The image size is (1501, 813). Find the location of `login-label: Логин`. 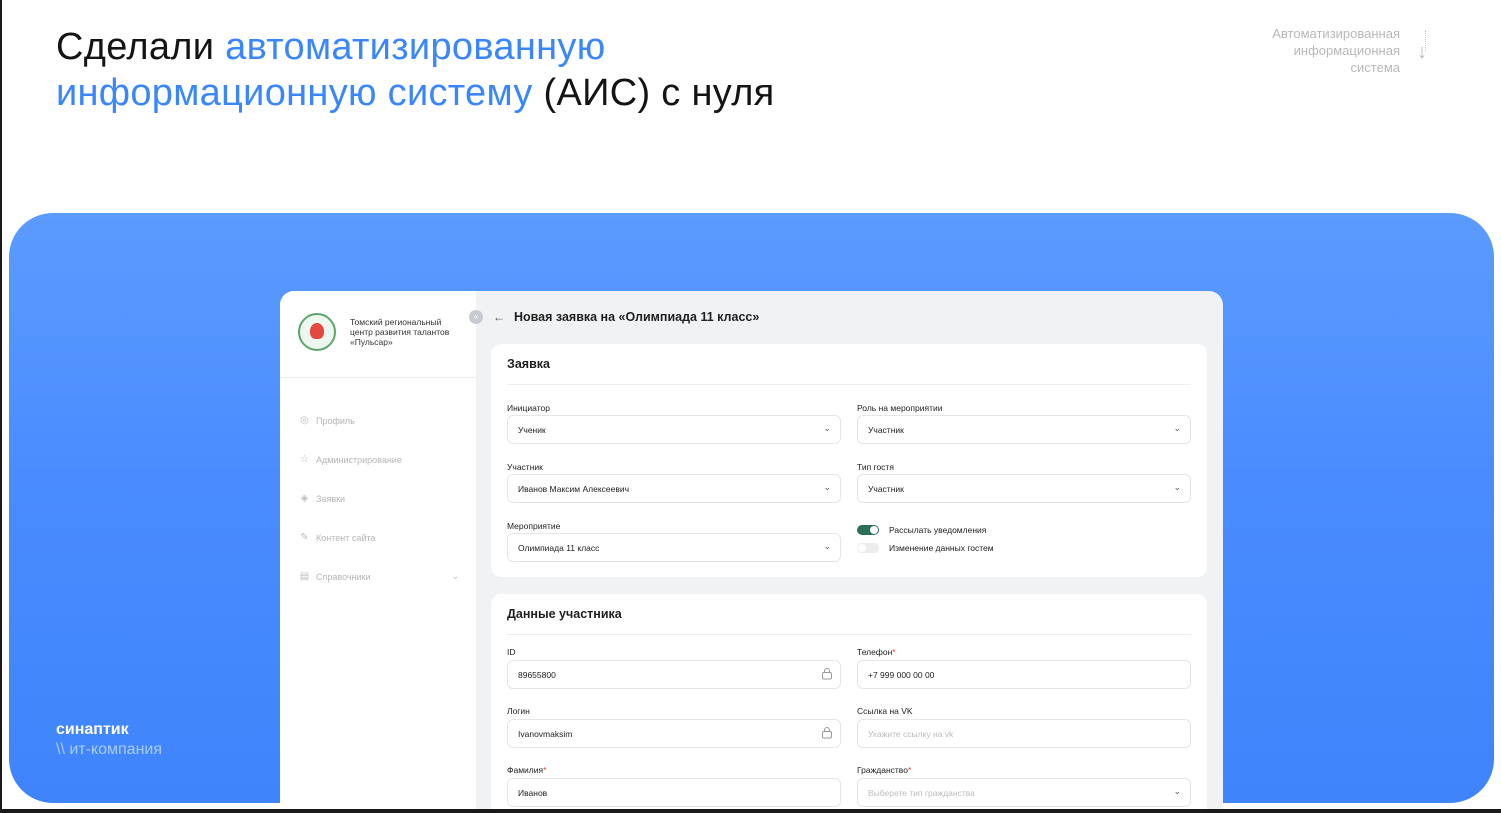

login-label: Логин is located at coordinates (518, 711).